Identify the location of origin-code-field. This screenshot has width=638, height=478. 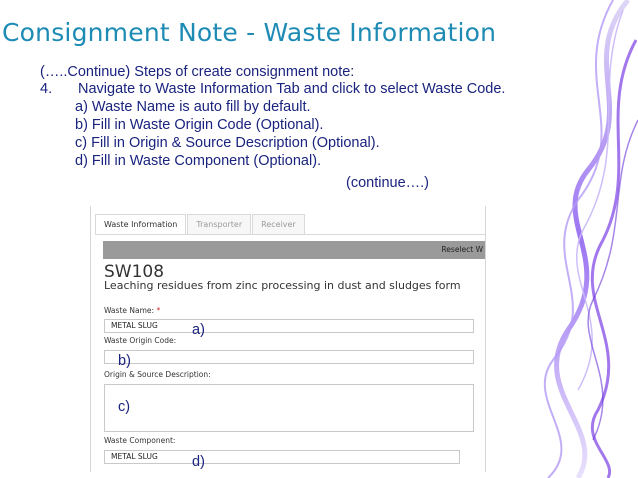
(289, 357).